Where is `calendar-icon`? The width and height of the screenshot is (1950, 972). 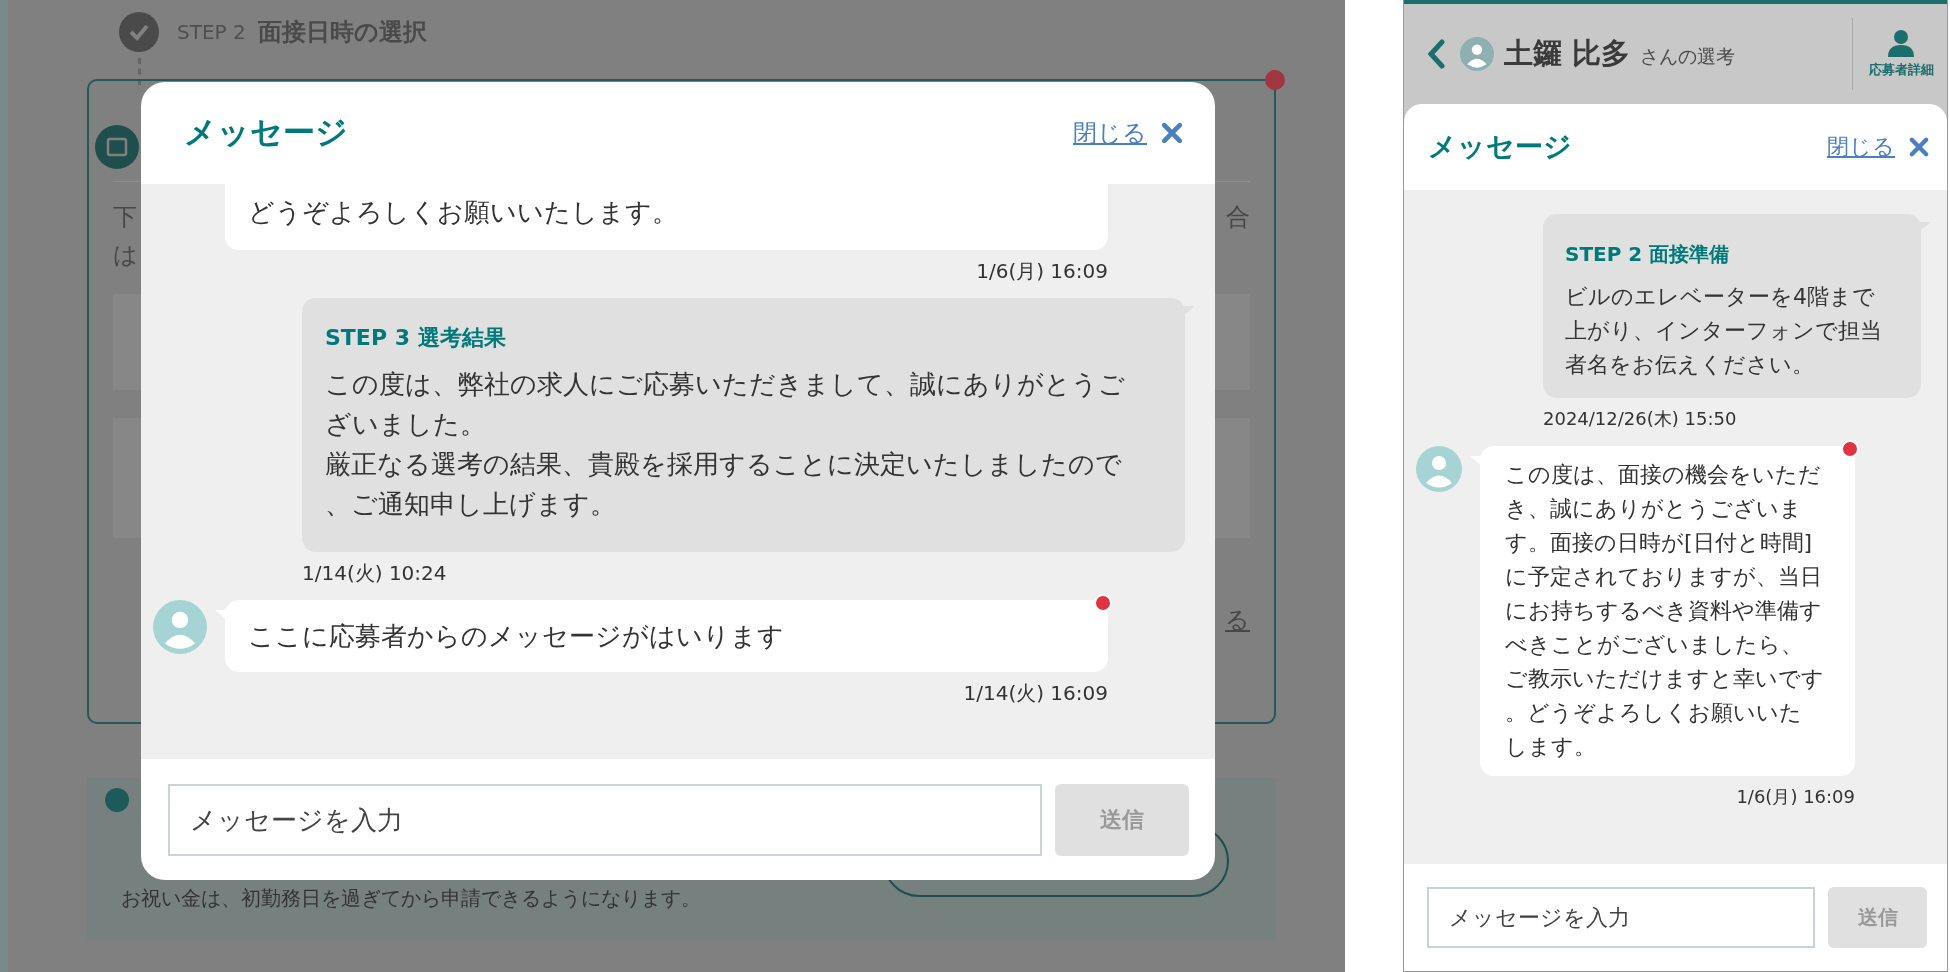
calendar-icon is located at coordinates (117, 147).